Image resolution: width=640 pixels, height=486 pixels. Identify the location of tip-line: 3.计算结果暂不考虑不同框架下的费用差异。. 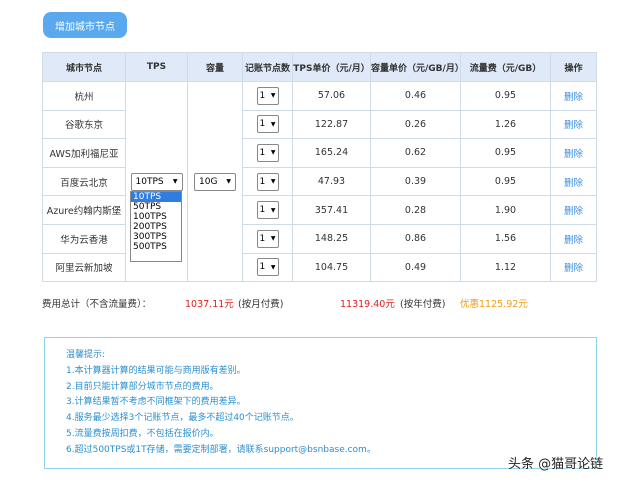
(156, 402).